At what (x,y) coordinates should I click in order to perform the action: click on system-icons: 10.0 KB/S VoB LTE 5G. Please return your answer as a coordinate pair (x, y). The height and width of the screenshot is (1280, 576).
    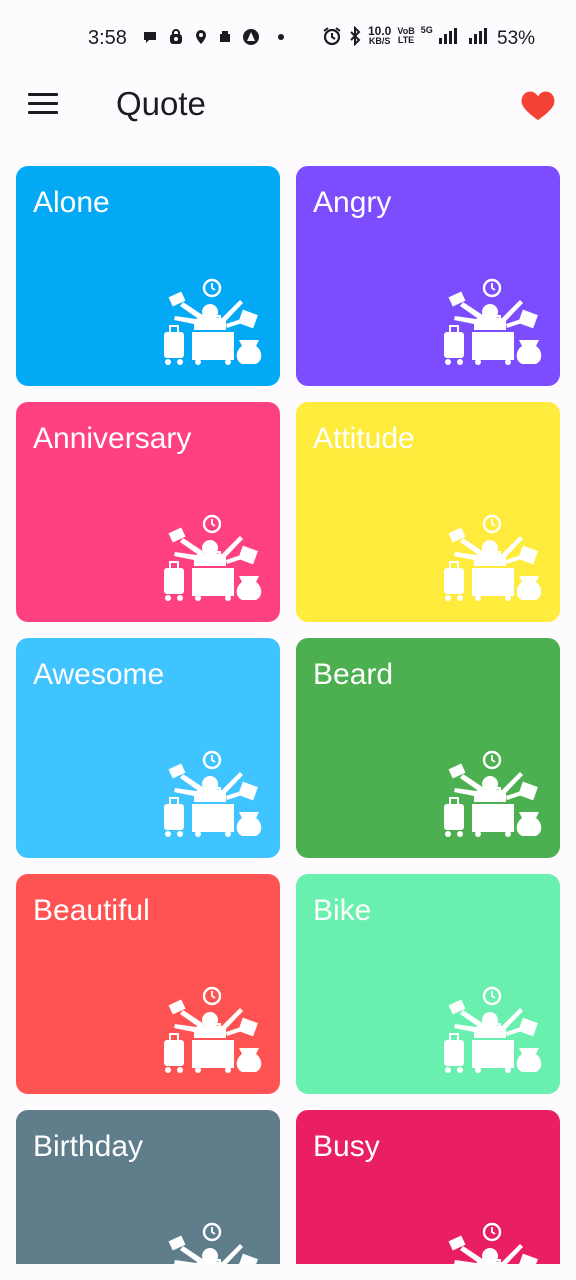
    Looking at the image, I should click on (404, 35).